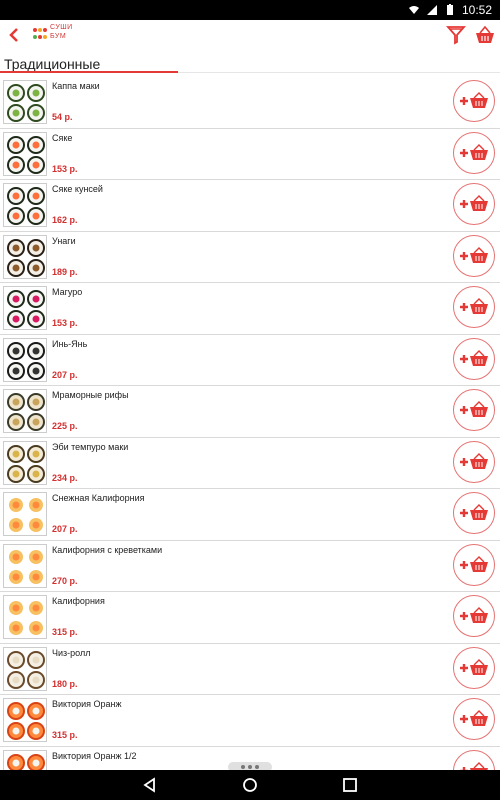 The height and width of the screenshot is (800, 500). What do you see at coordinates (413, 10) in the screenshot?
I see `wifi-icon` at bounding box center [413, 10].